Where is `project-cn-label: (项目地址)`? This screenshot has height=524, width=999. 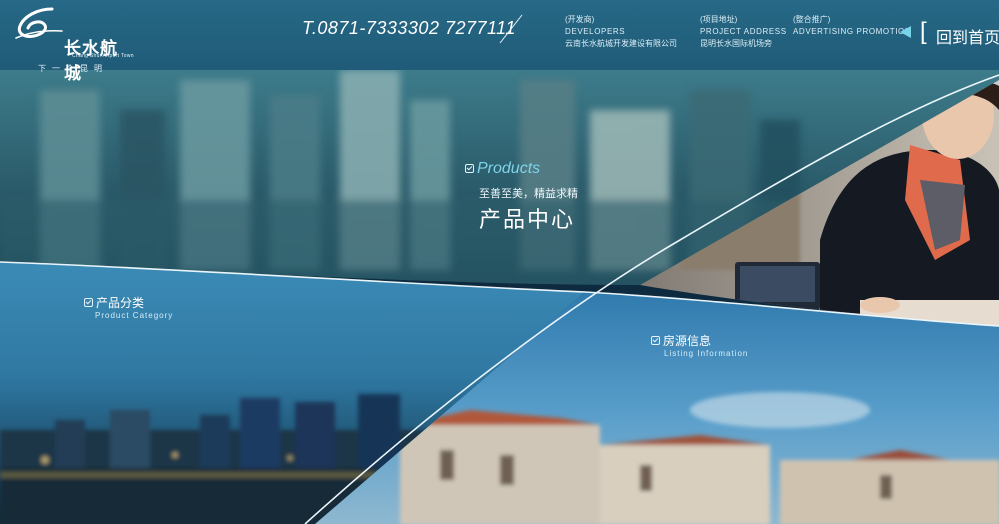
project-cn-label: (项目地址) is located at coordinates (719, 19).